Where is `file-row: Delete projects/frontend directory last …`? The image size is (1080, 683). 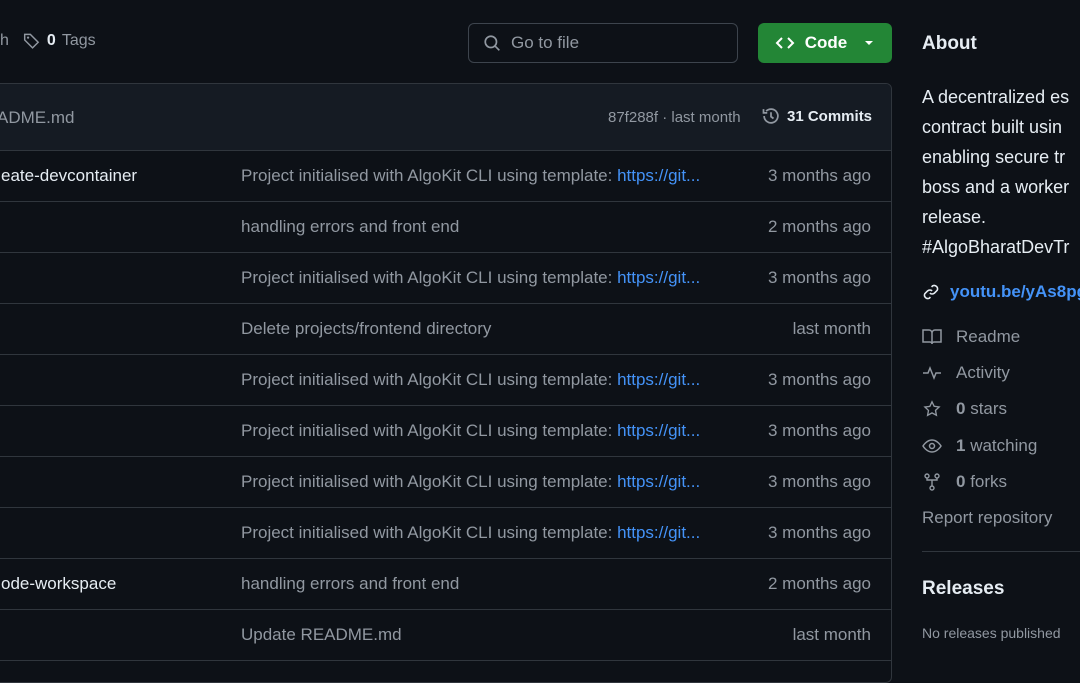
file-row: Delete projects/frontend directory last … is located at coordinates (445, 329).